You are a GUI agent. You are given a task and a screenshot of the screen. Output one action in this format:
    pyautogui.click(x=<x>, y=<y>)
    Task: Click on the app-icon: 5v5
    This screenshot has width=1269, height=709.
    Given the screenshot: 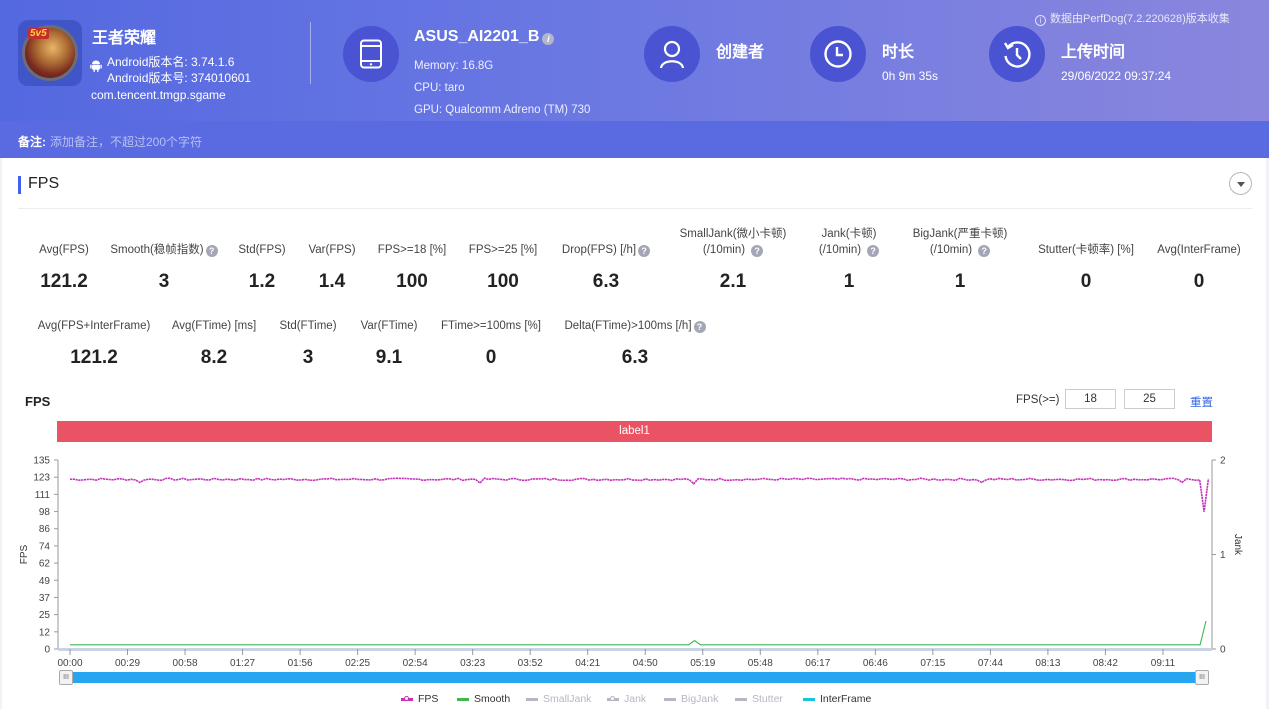 What is the action you would take?
    pyautogui.click(x=50, y=53)
    